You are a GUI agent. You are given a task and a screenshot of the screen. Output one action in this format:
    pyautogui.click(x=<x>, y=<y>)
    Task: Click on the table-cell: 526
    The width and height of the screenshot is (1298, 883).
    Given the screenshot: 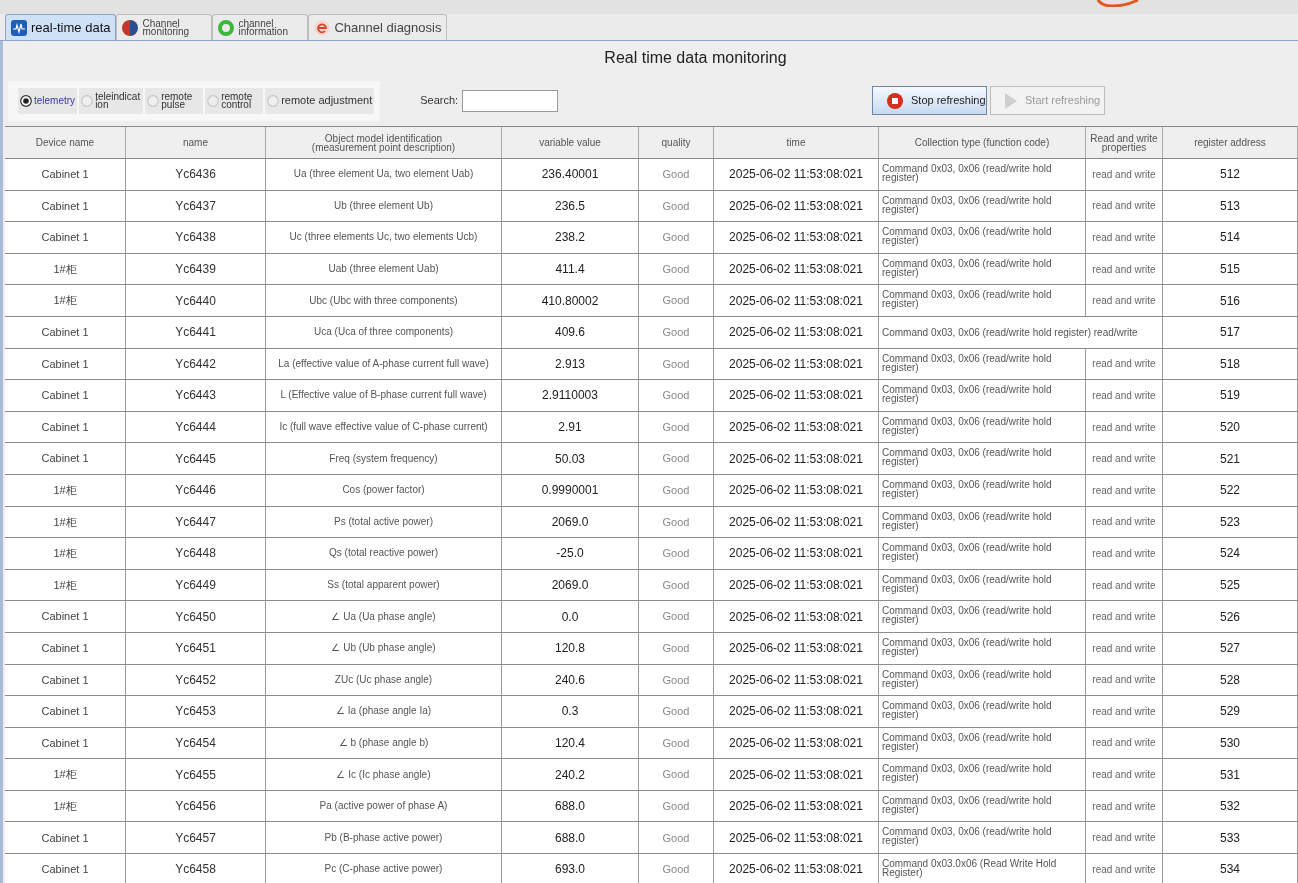 What is the action you would take?
    pyautogui.click(x=1230, y=616)
    